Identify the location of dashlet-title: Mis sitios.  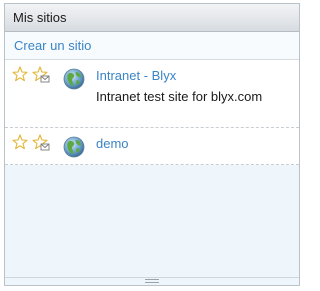
(152, 18).